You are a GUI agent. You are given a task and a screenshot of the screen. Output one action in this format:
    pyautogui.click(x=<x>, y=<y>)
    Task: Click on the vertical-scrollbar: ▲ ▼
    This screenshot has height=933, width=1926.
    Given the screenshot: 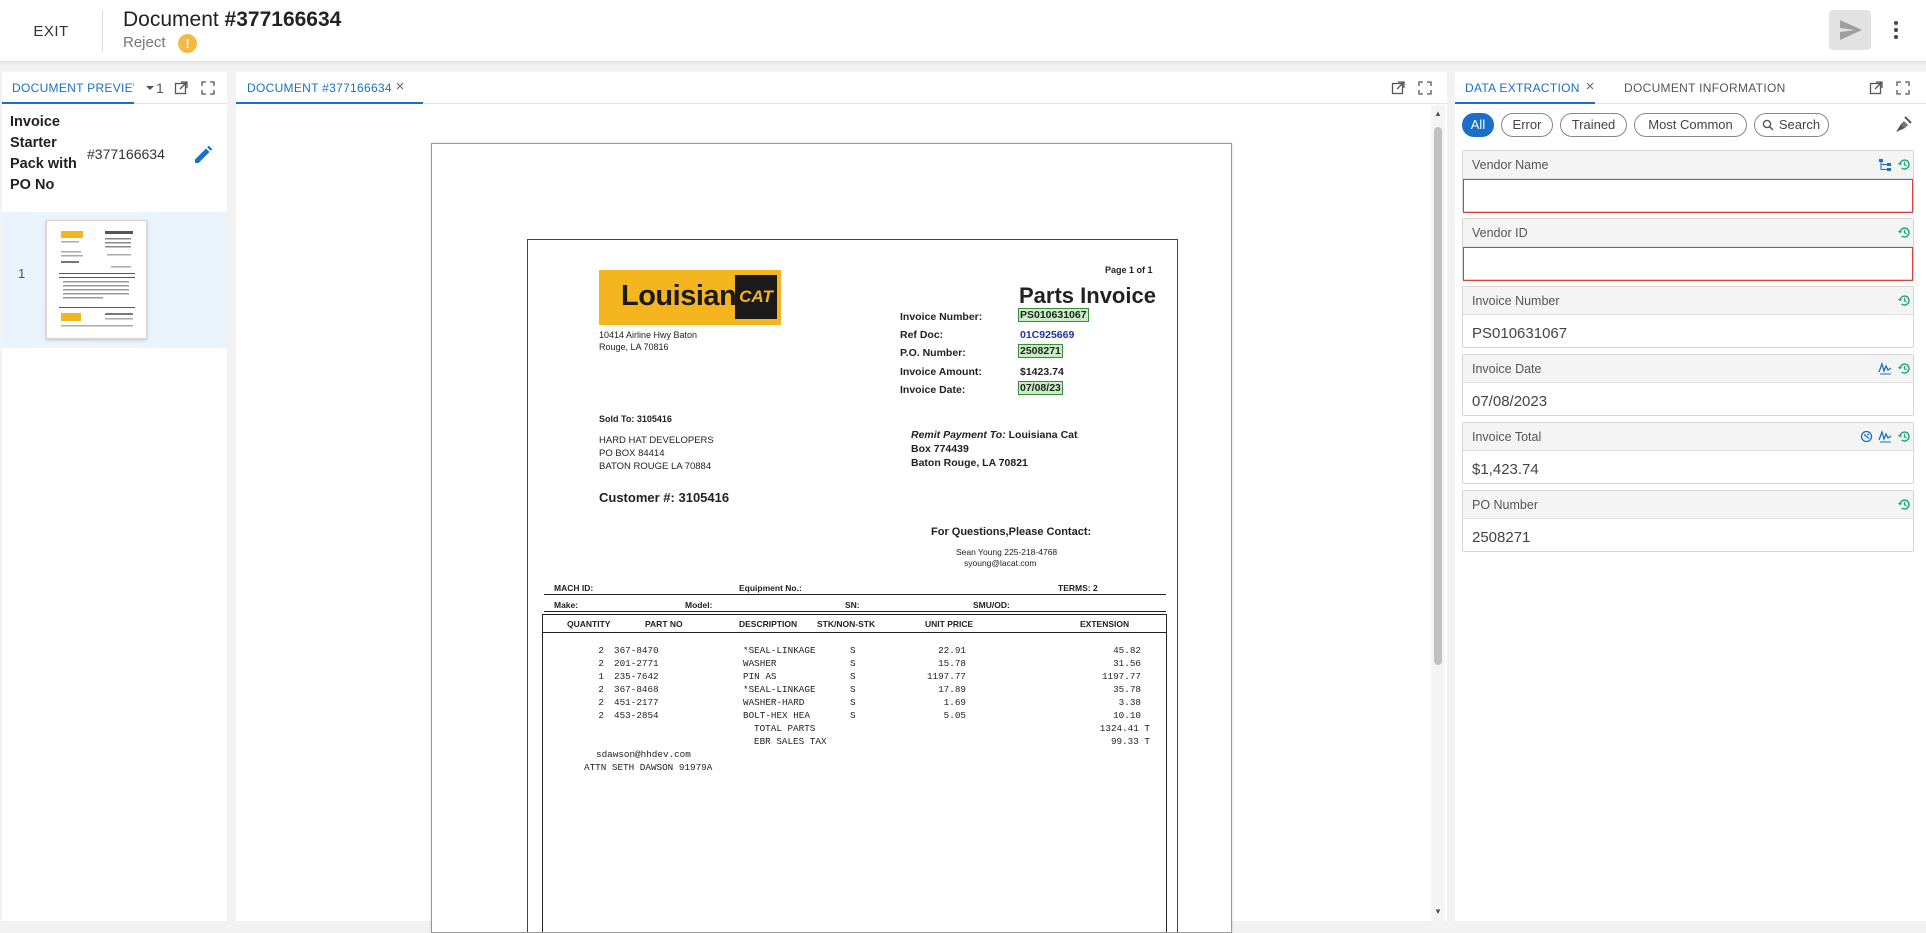 What is the action you would take?
    pyautogui.click(x=1438, y=513)
    